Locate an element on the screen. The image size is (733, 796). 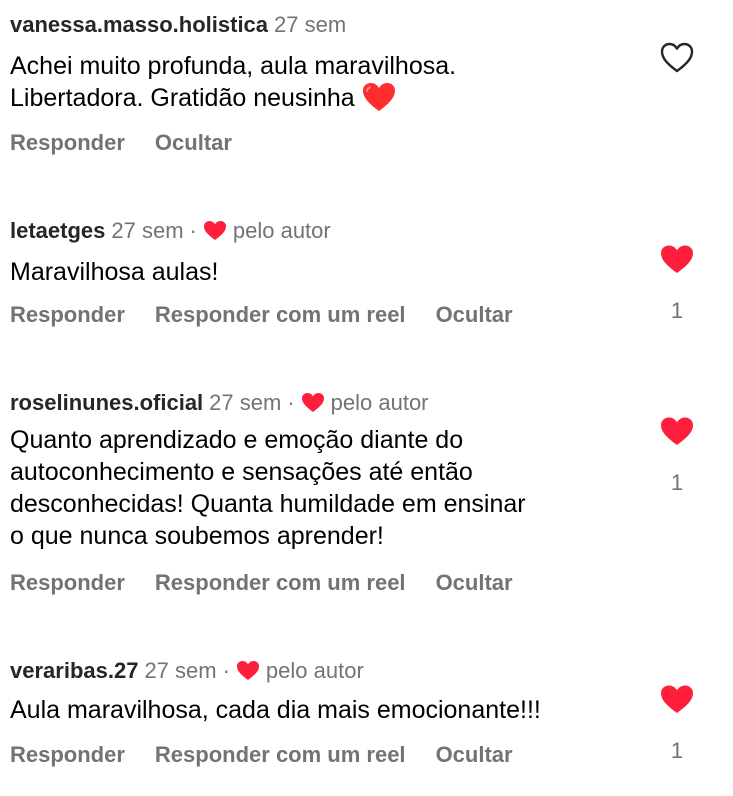
comment-username: vanessa.masso.holistica is located at coordinates (139, 24).